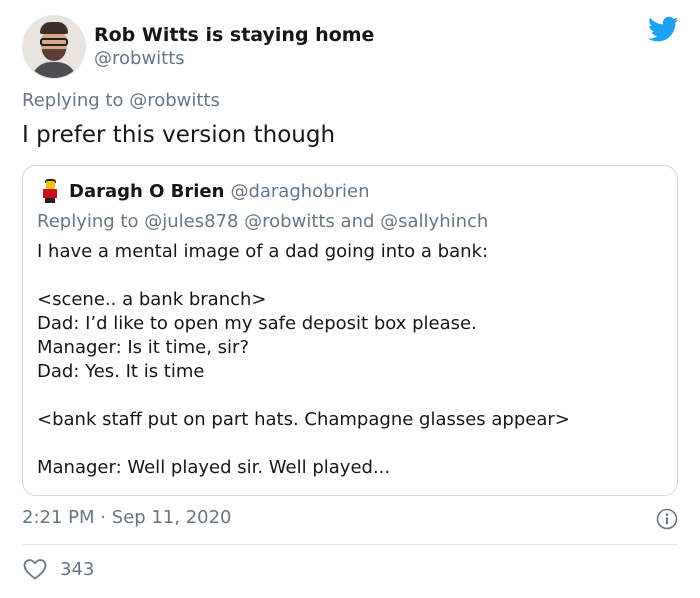 This screenshot has width=700, height=598. What do you see at coordinates (234, 59) in the screenshot?
I see `author-handle: @robwitts` at bounding box center [234, 59].